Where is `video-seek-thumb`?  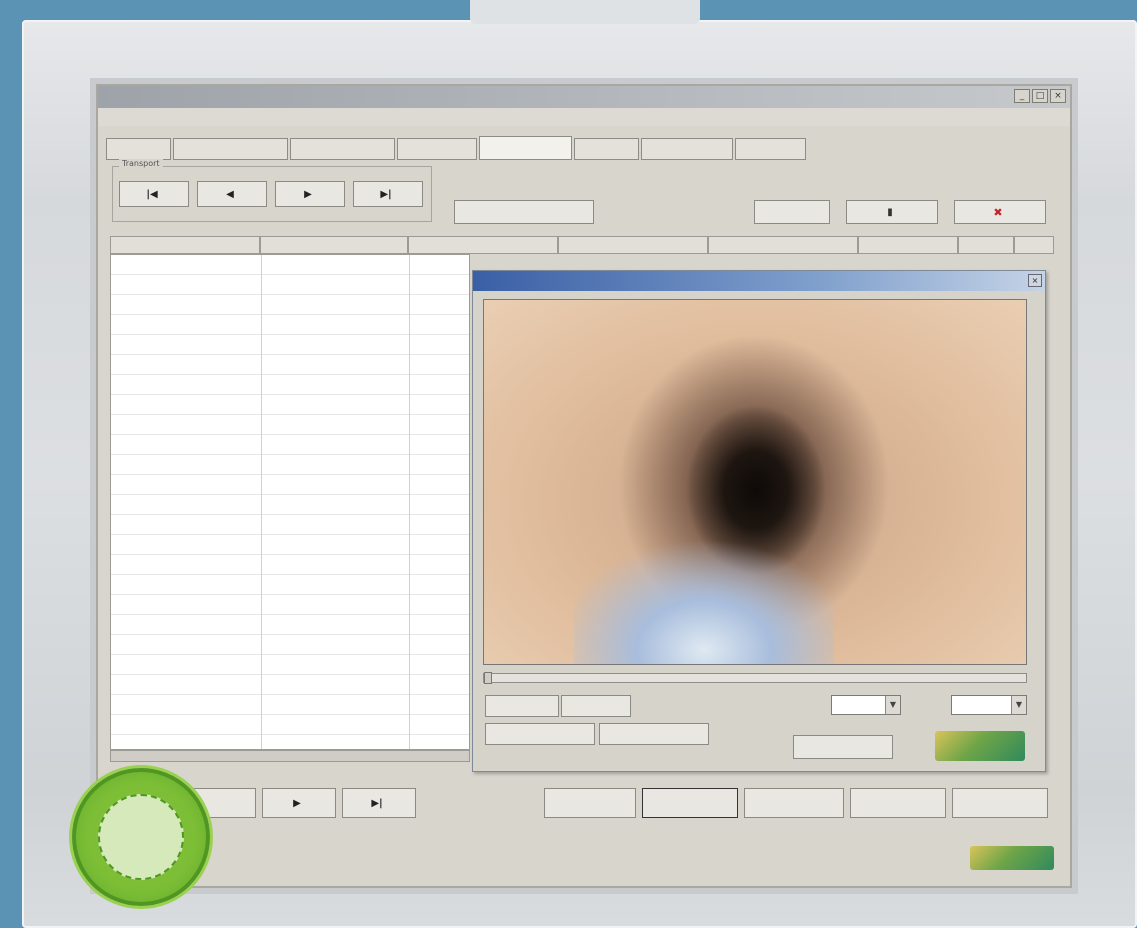 video-seek-thumb is located at coordinates (488, 678).